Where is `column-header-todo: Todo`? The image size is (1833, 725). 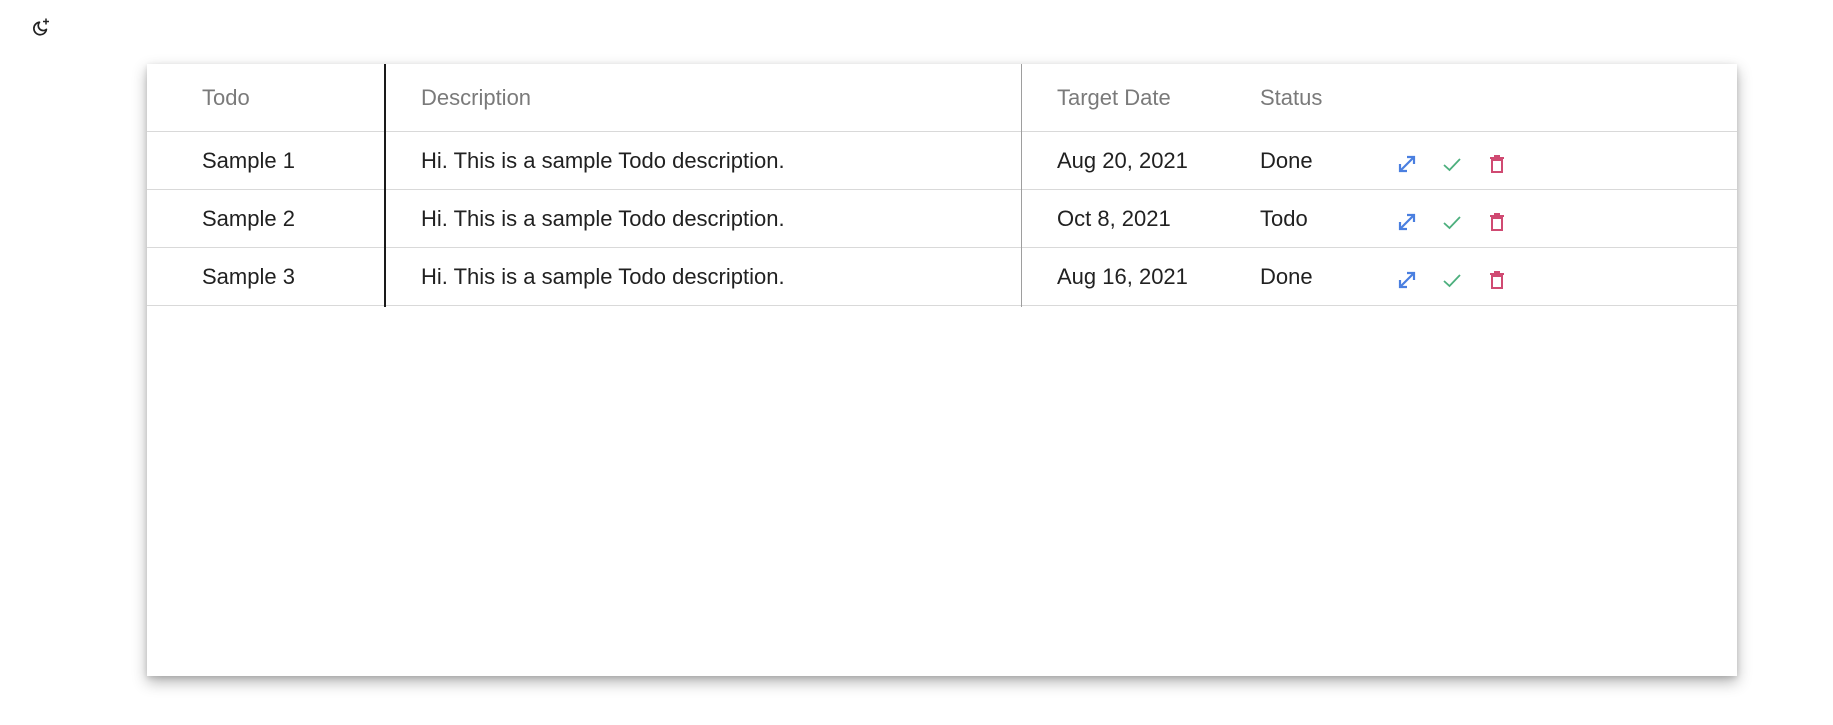
column-header-todo: Todo is located at coordinates (226, 97).